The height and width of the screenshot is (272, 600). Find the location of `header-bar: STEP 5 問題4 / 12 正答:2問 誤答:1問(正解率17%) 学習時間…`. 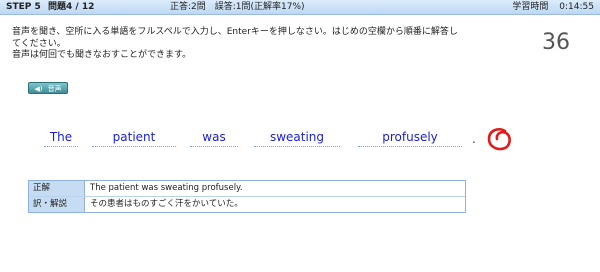

header-bar: STEP 5 問題4 / 12 正答:2問 誤答:1問(正解率17%) 学習時間… is located at coordinates (300, 7).